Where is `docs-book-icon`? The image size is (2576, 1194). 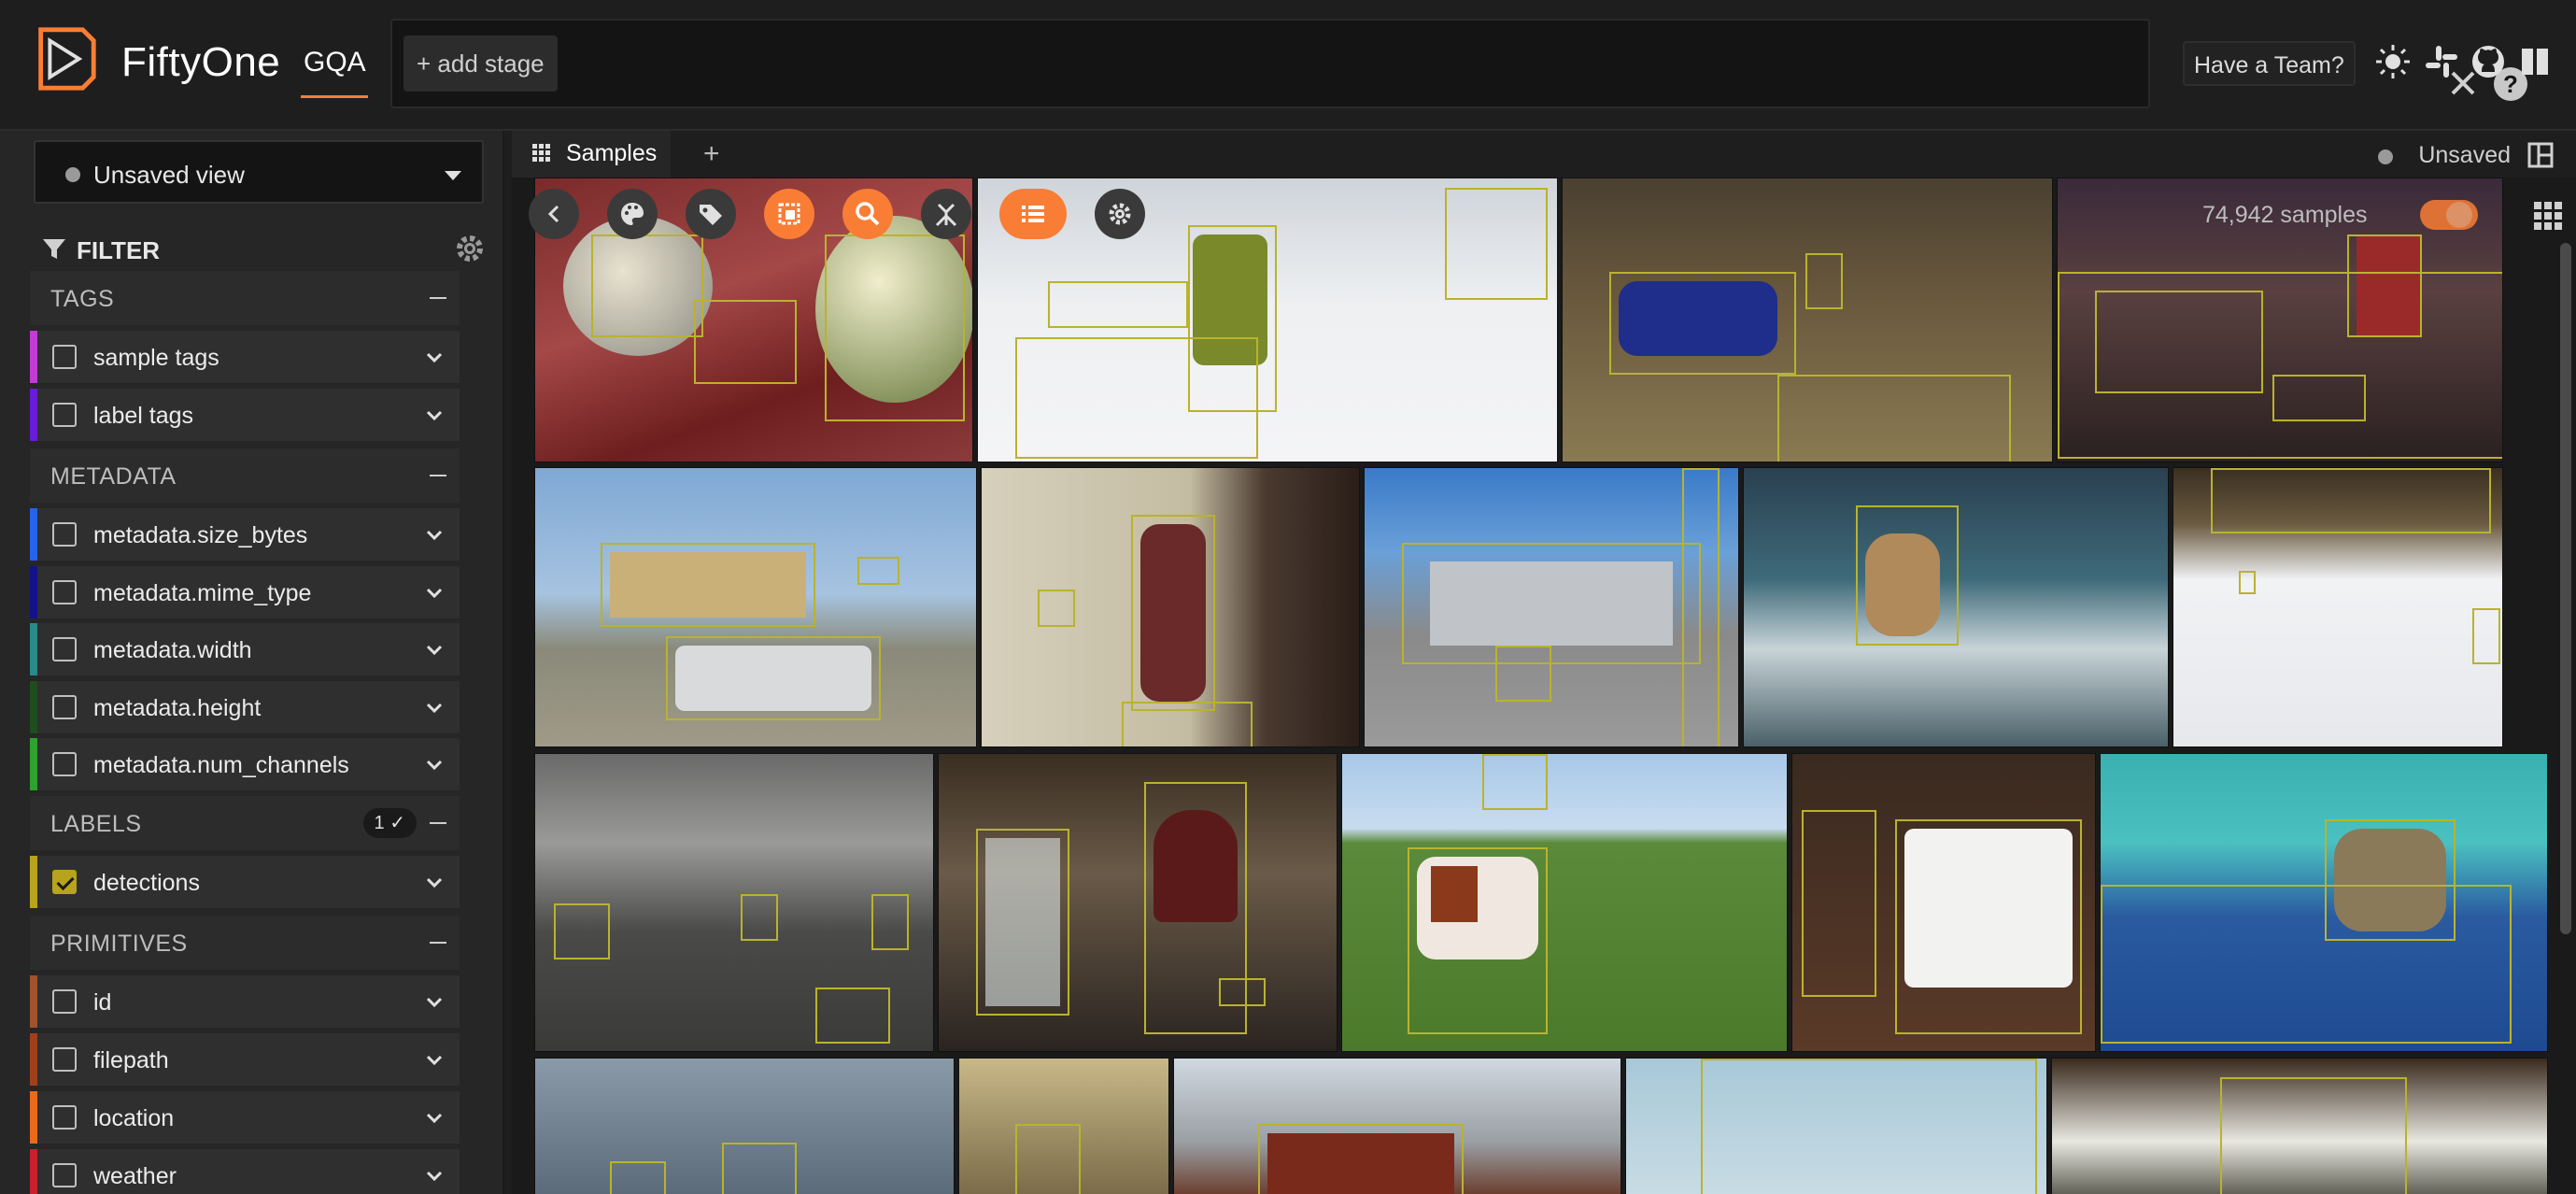 docs-book-icon is located at coordinates (2535, 62).